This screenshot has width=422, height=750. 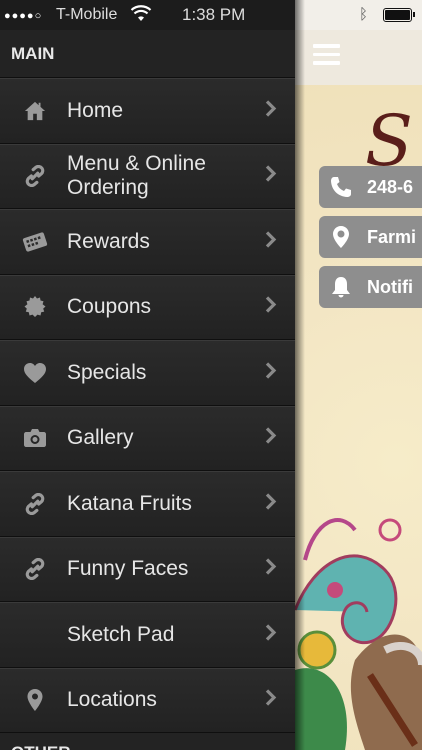 I want to click on menu-item-label: Specials, so click(x=107, y=372).